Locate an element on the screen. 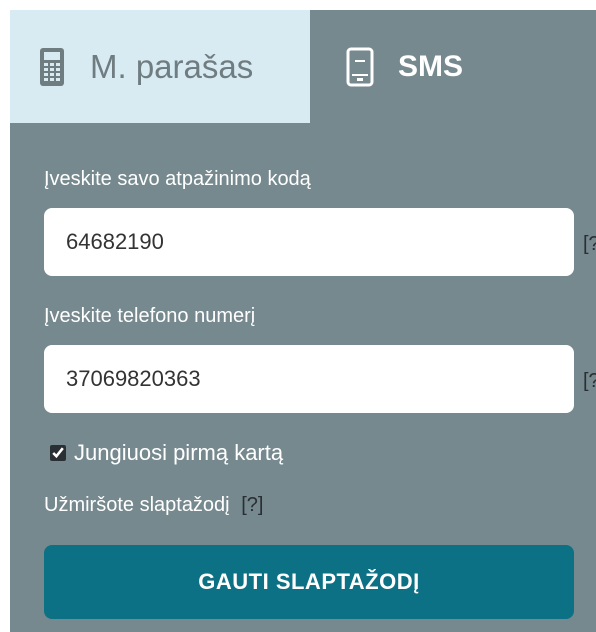  phone-number-input is located at coordinates (309, 379).